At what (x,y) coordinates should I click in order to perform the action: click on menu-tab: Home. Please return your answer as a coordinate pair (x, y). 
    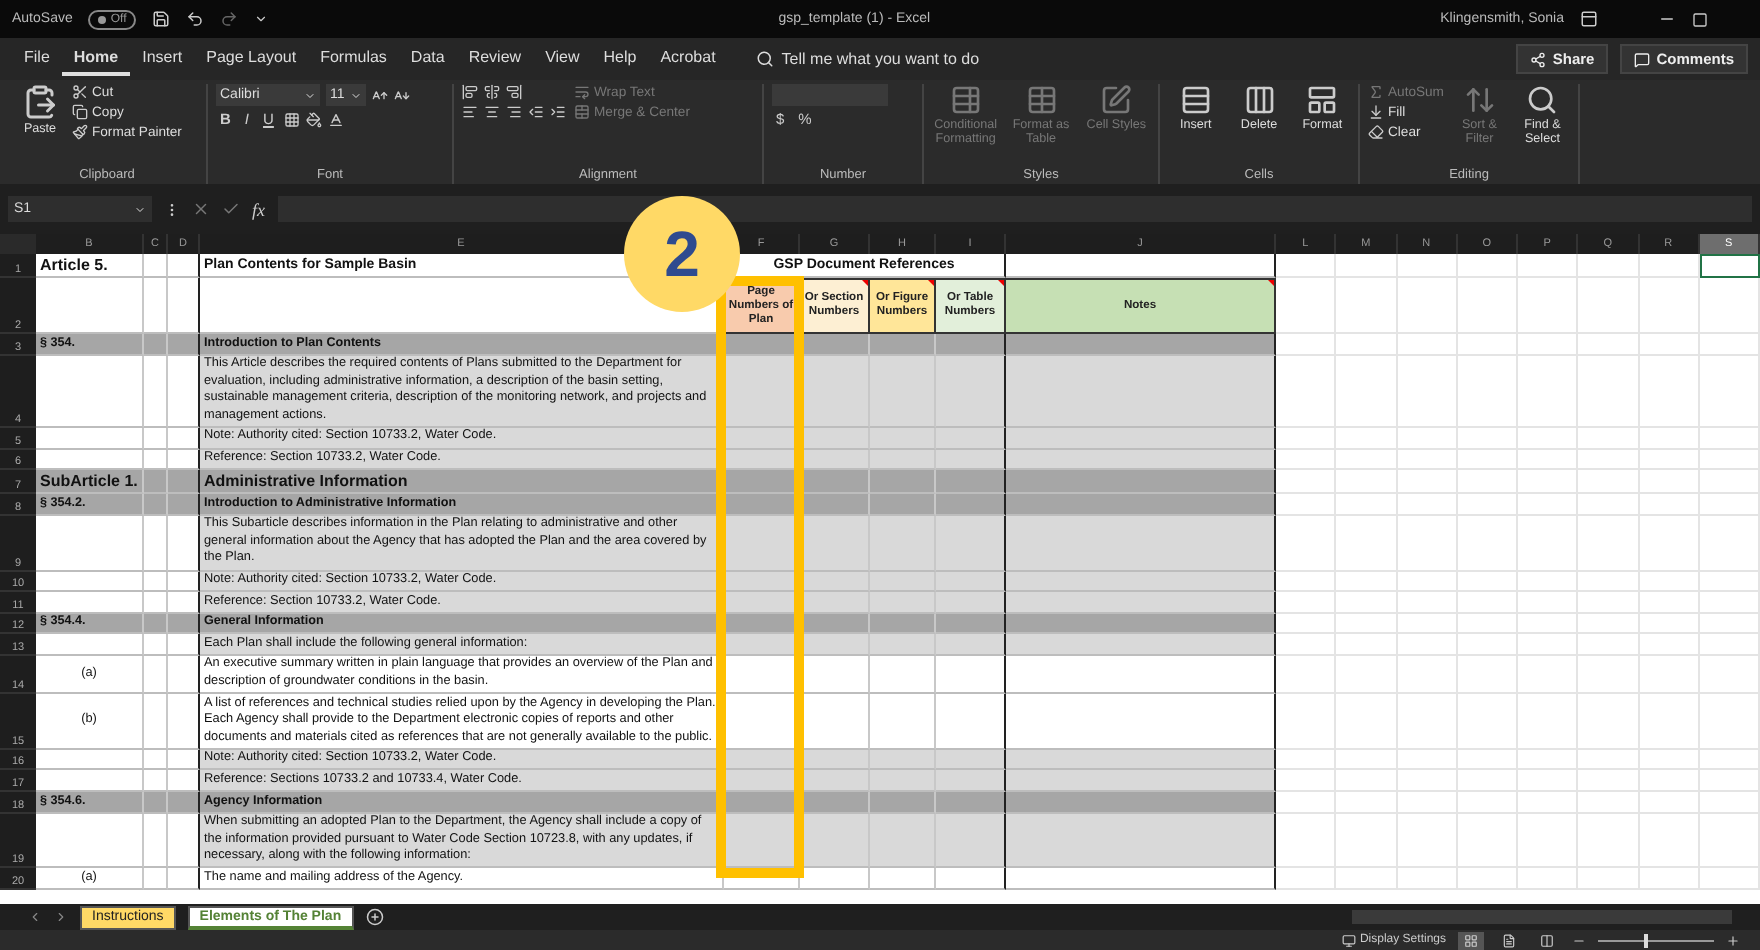
    Looking at the image, I should click on (96, 59).